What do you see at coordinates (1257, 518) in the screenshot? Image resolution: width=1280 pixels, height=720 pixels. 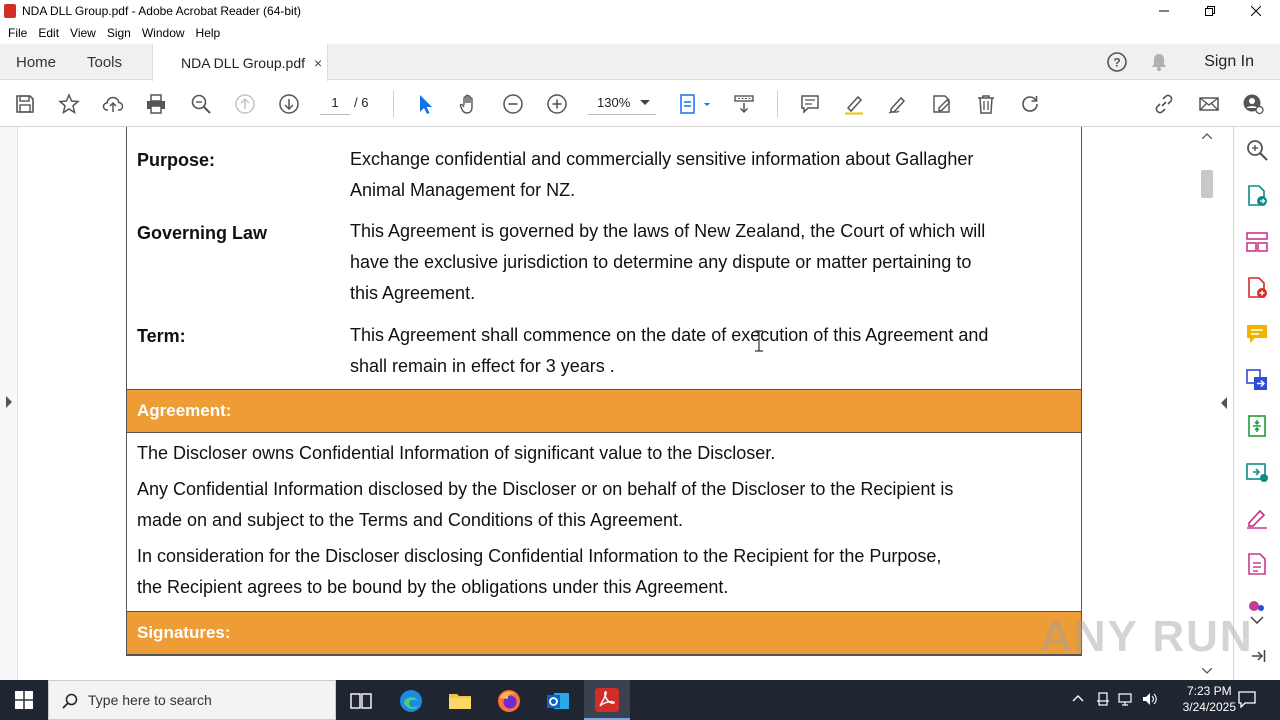 I see `fill-sign-tool-icon` at bounding box center [1257, 518].